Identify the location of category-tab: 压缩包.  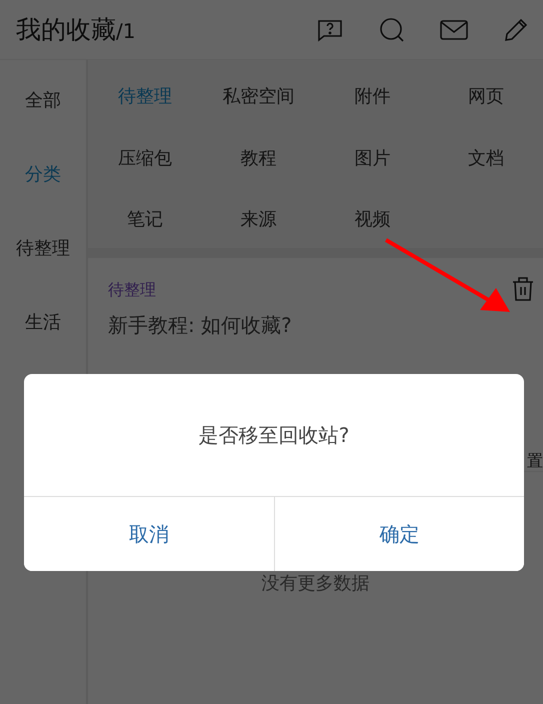
(145, 159).